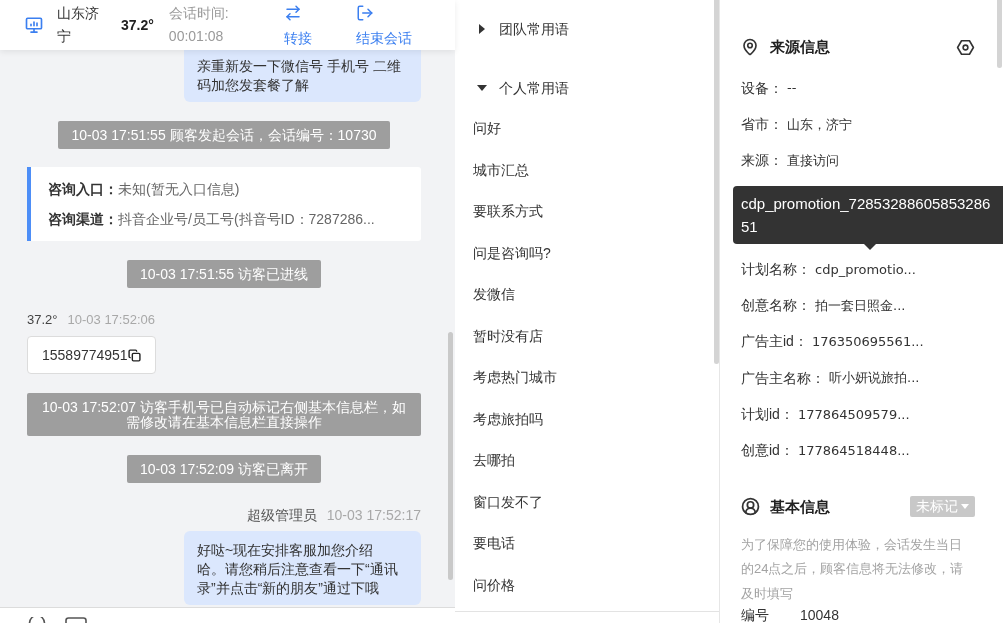 This screenshot has height=623, width=1003. What do you see at coordinates (292, 13) in the screenshot?
I see `swap-arrows-icon` at bounding box center [292, 13].